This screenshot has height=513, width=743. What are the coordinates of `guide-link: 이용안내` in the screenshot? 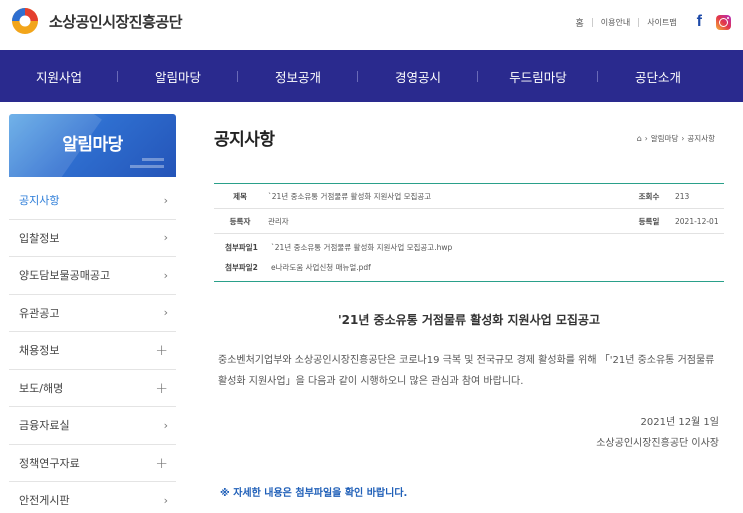 It's located at (615, 22).